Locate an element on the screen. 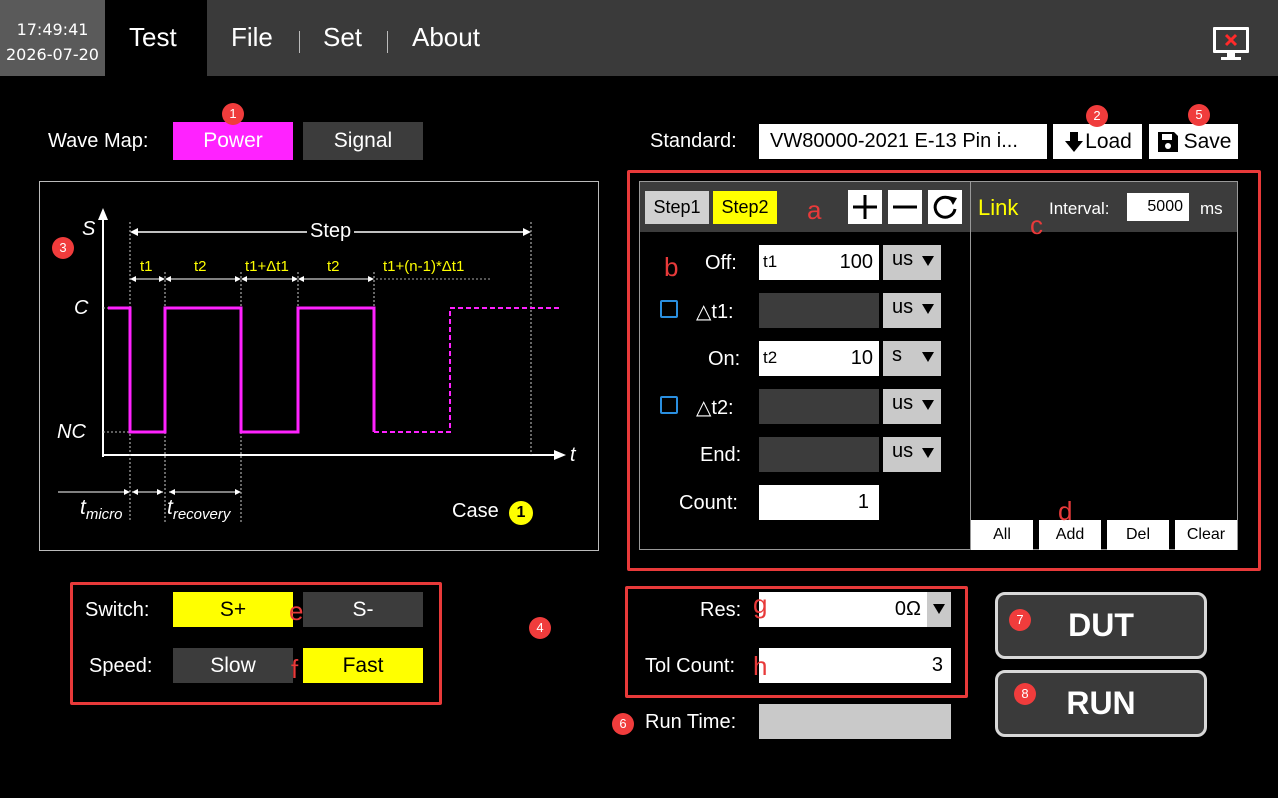 The height and width of the screenshot is (798, 1278). annotation-badge: 6 is located at coordinates (623, 724).